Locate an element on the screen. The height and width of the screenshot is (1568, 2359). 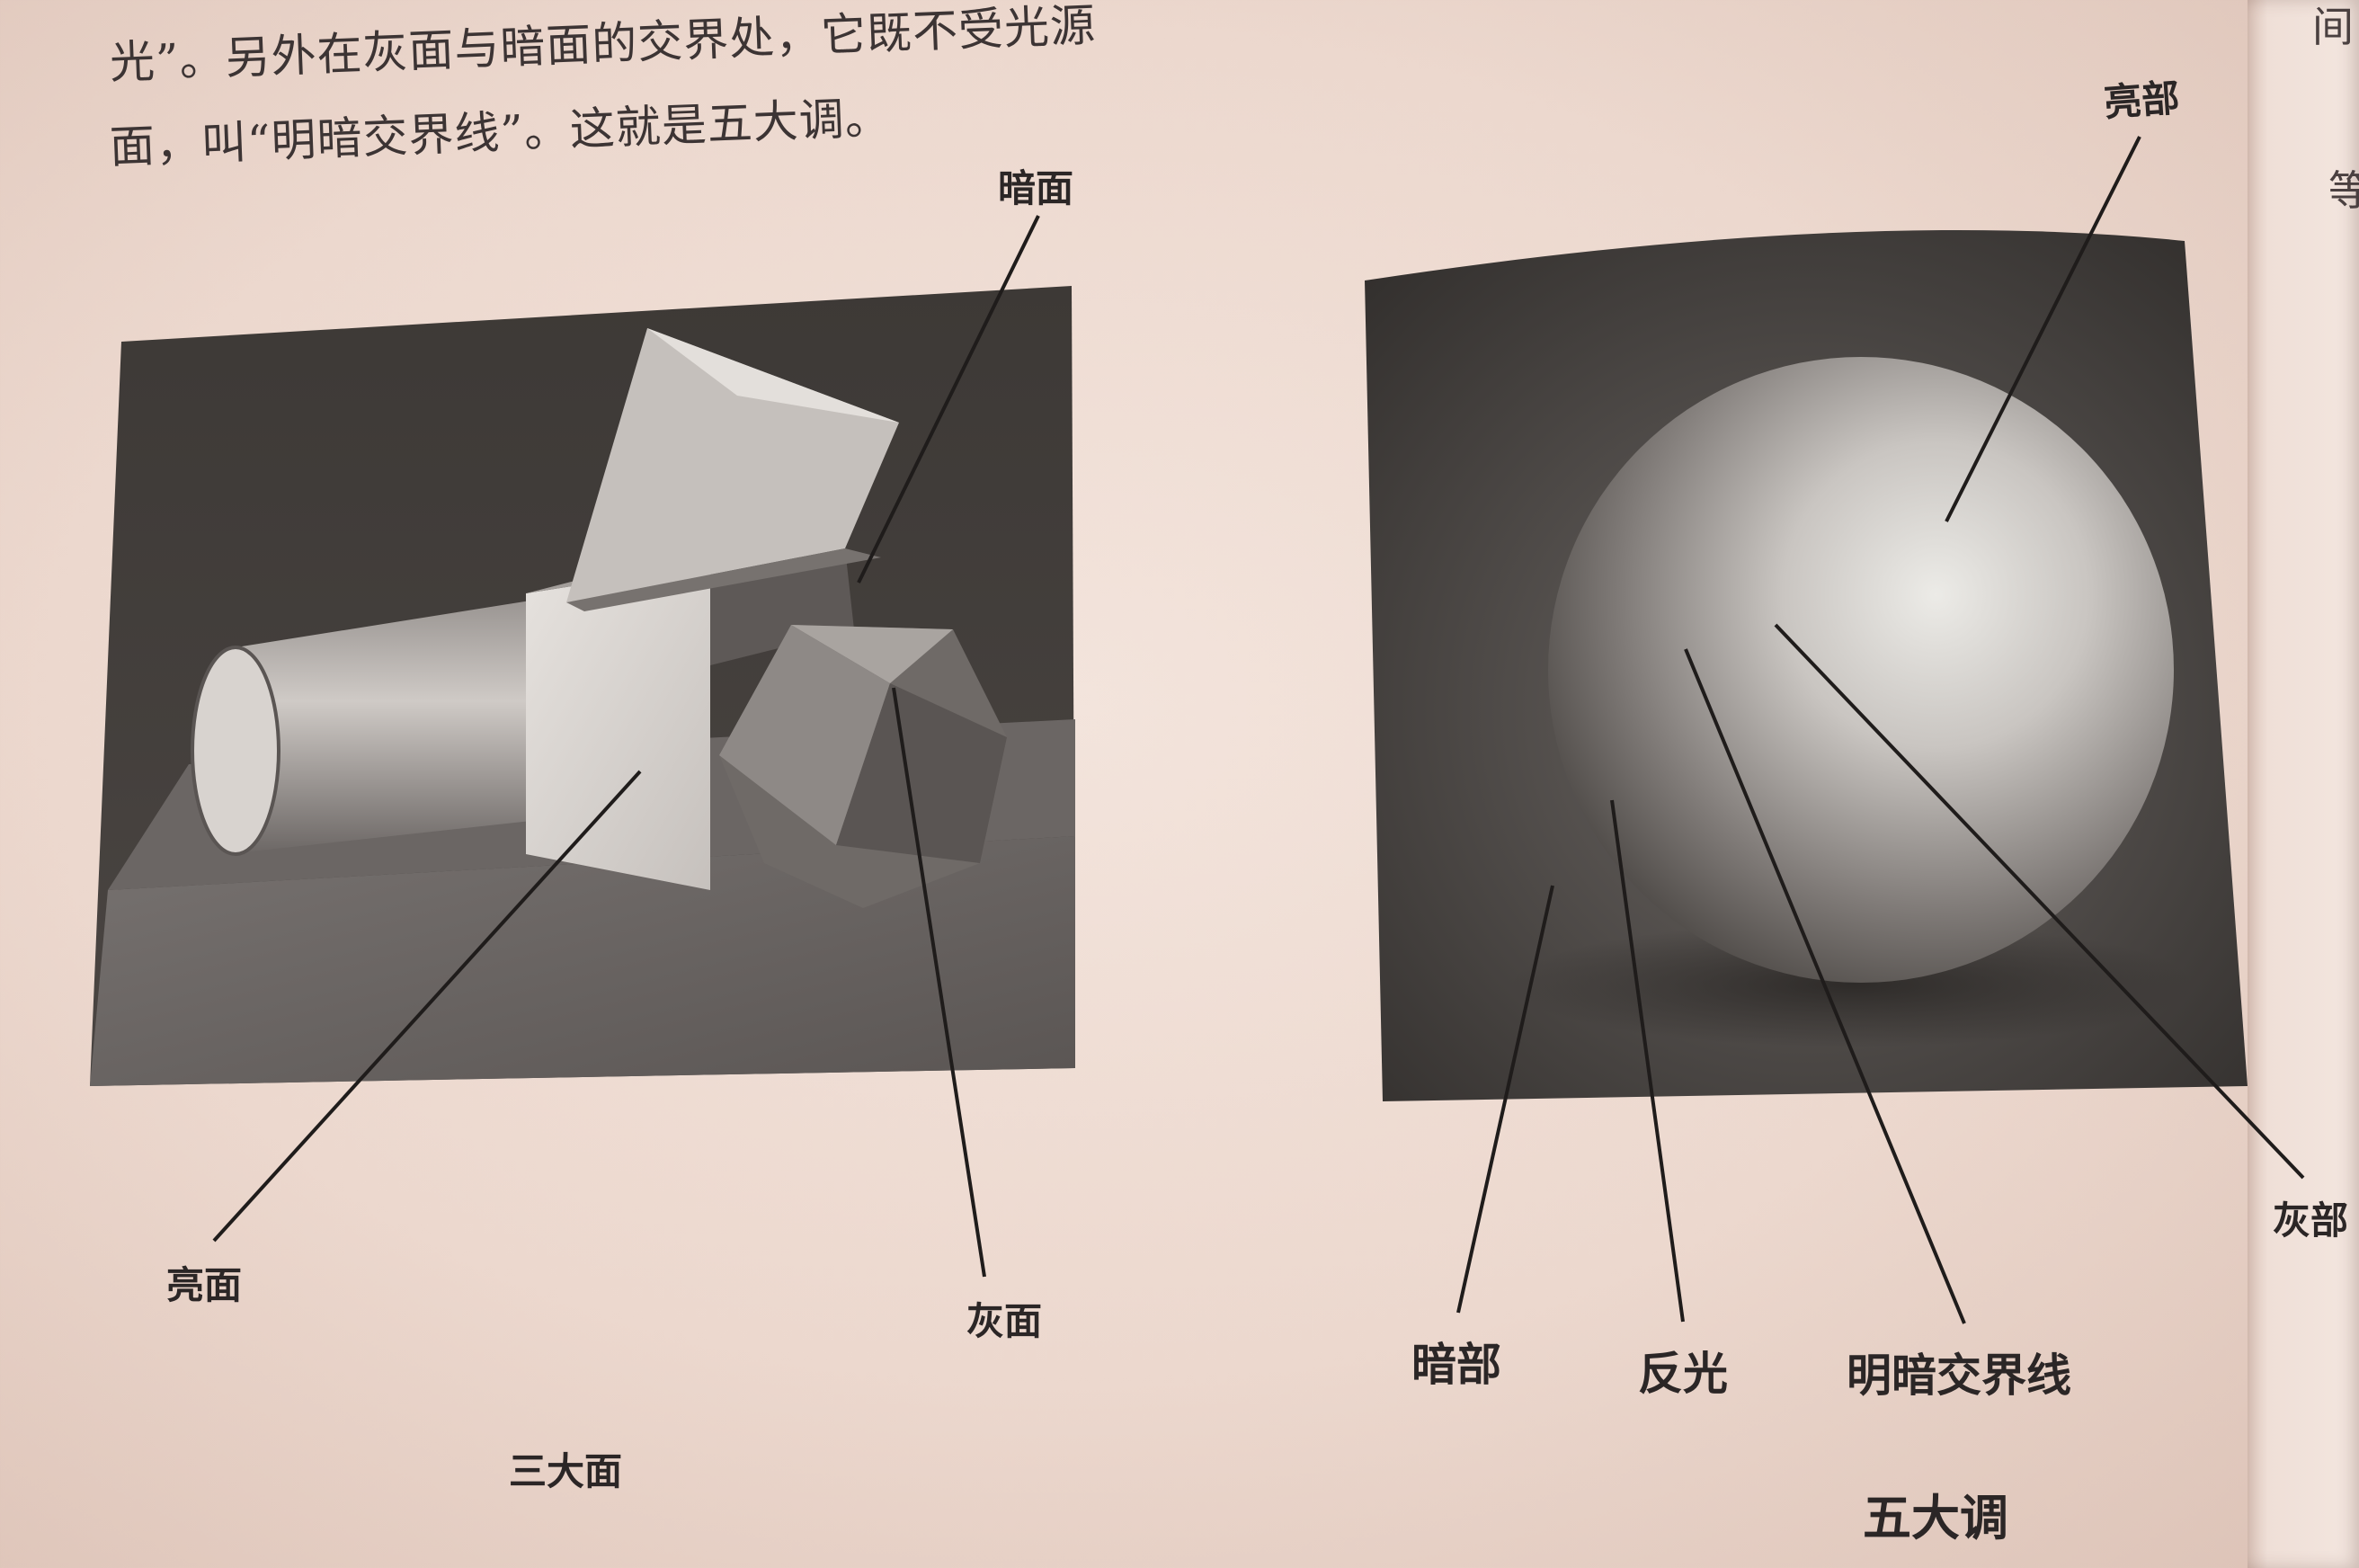
label-gray: 灰部 is located at coordinates (2311, 1220).